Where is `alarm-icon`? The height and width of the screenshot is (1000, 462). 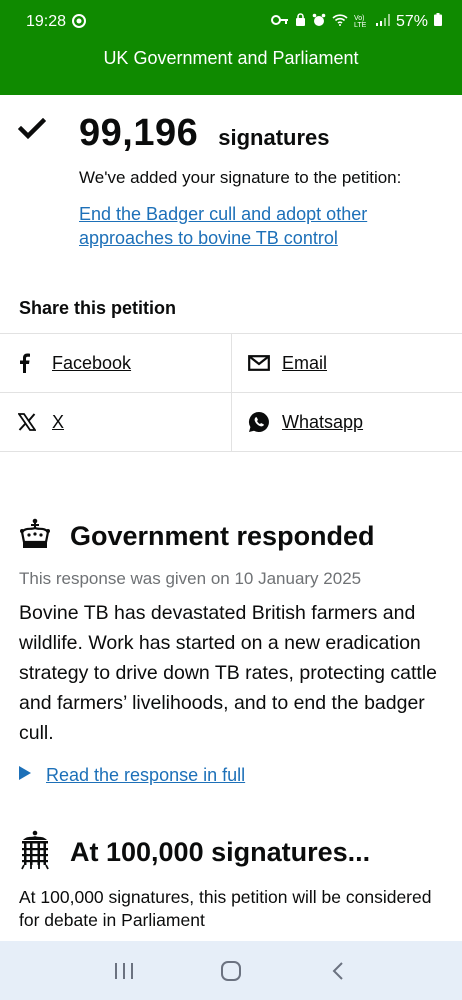 alarm-icon is located at coordinates (319, 22).